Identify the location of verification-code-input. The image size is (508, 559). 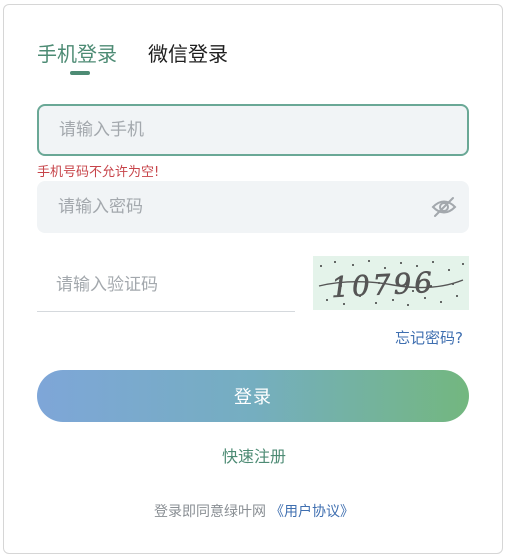
(166, 285).